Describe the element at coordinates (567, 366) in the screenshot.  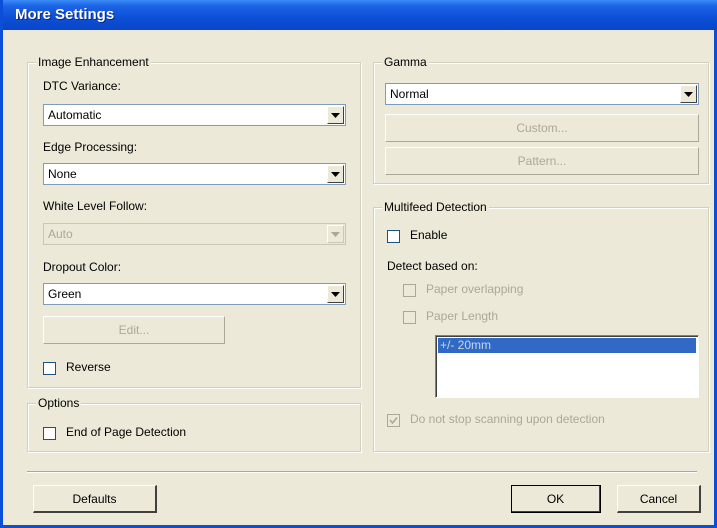
I see `paper-length-listbox: +/- 20mm` at that location.